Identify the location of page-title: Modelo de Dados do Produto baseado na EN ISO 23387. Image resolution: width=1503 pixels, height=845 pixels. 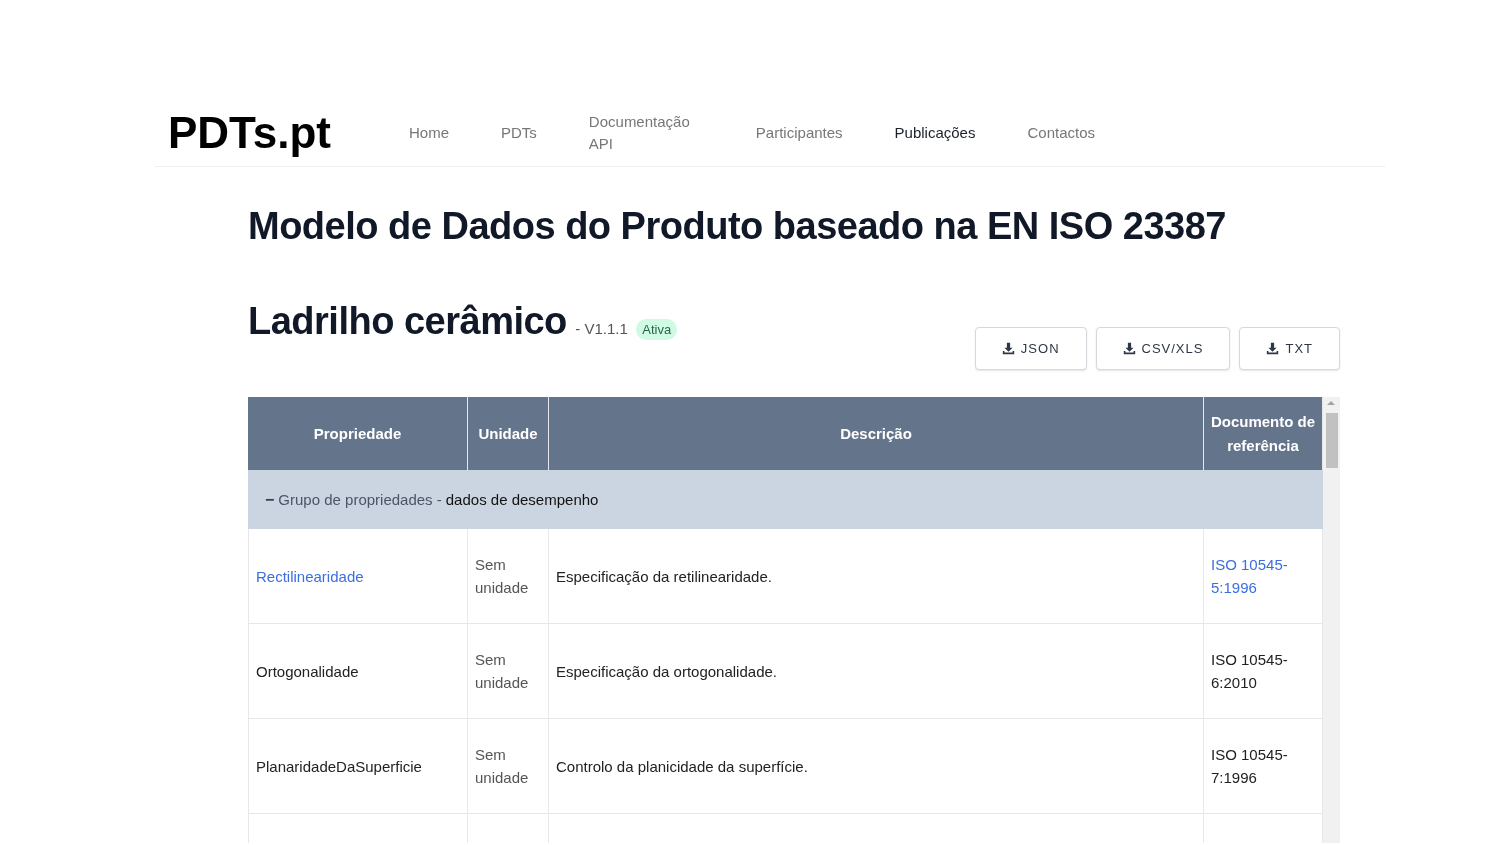
(737, 226).